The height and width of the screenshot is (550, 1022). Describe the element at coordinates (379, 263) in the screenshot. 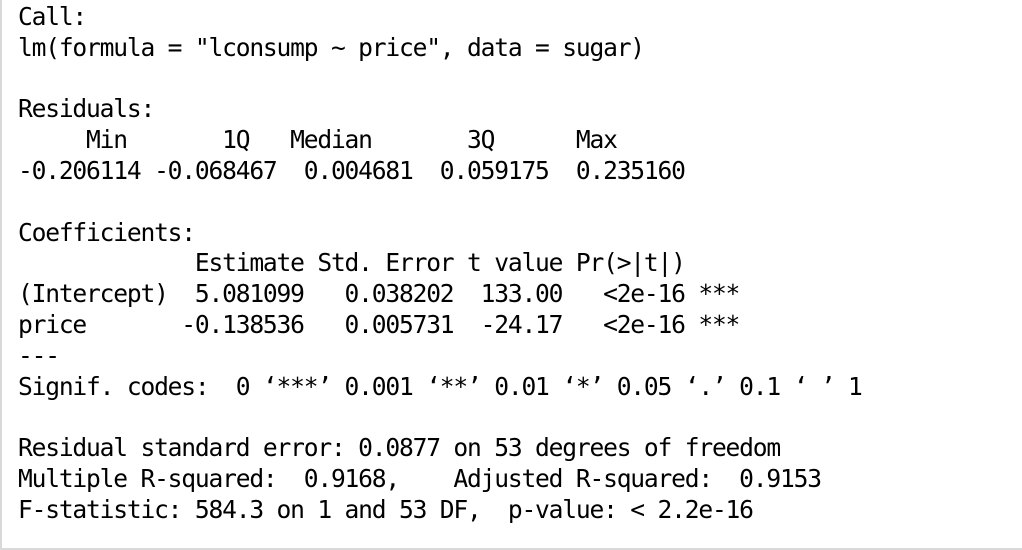

I see `coefficients-columns: Estimate Std. Error t value Pr(>|t|)` at that location.